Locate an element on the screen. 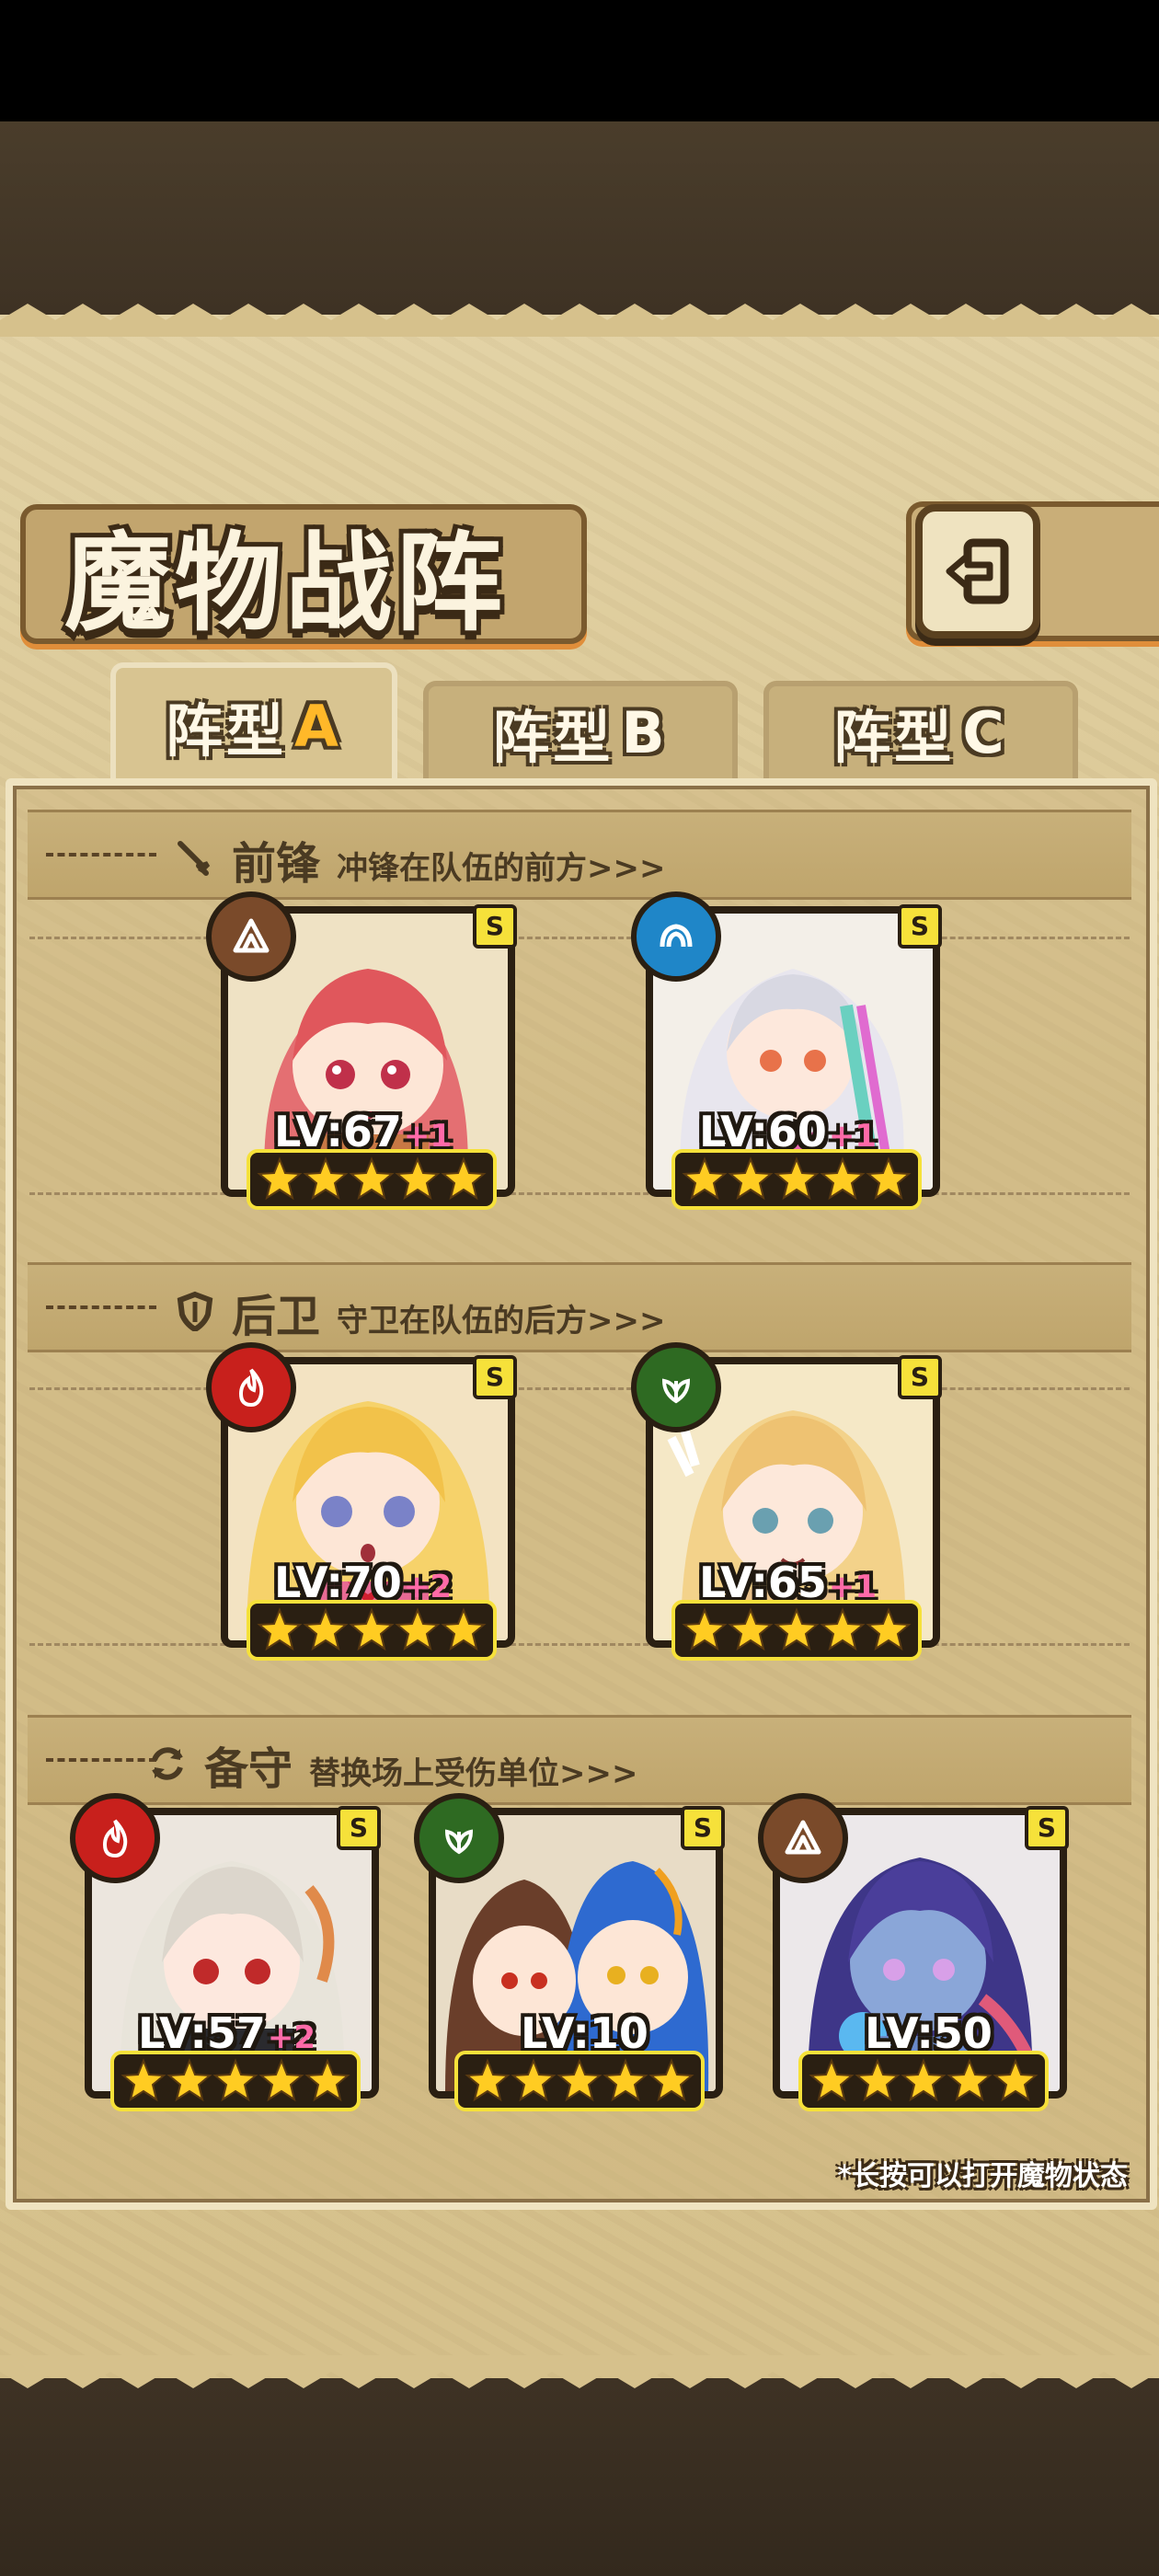 Image resolution: width=1159 pixels, height=2576 pixels. tab-formation-b: 阵型 B is located at coordinates (580, 729).